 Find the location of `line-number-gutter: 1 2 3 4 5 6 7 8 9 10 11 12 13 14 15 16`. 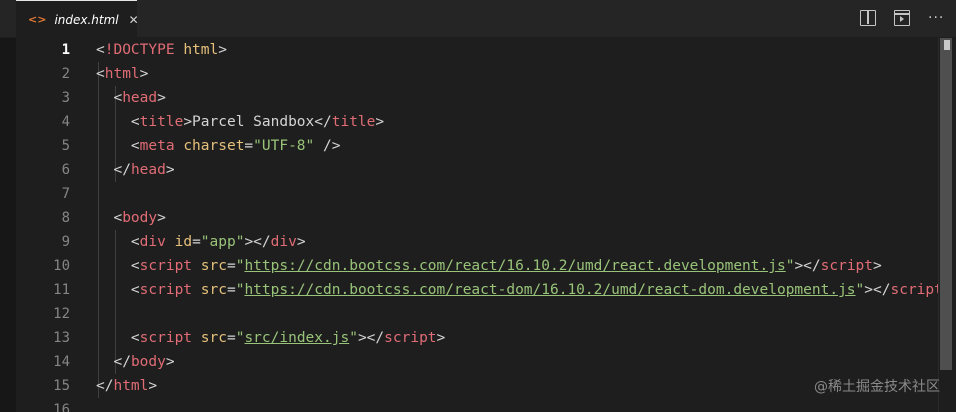

line-number-gutter: 1 2 3 4 5 6 7 8 9 10 11 12 13 14 15 16 is located at coordinates (44, 225).